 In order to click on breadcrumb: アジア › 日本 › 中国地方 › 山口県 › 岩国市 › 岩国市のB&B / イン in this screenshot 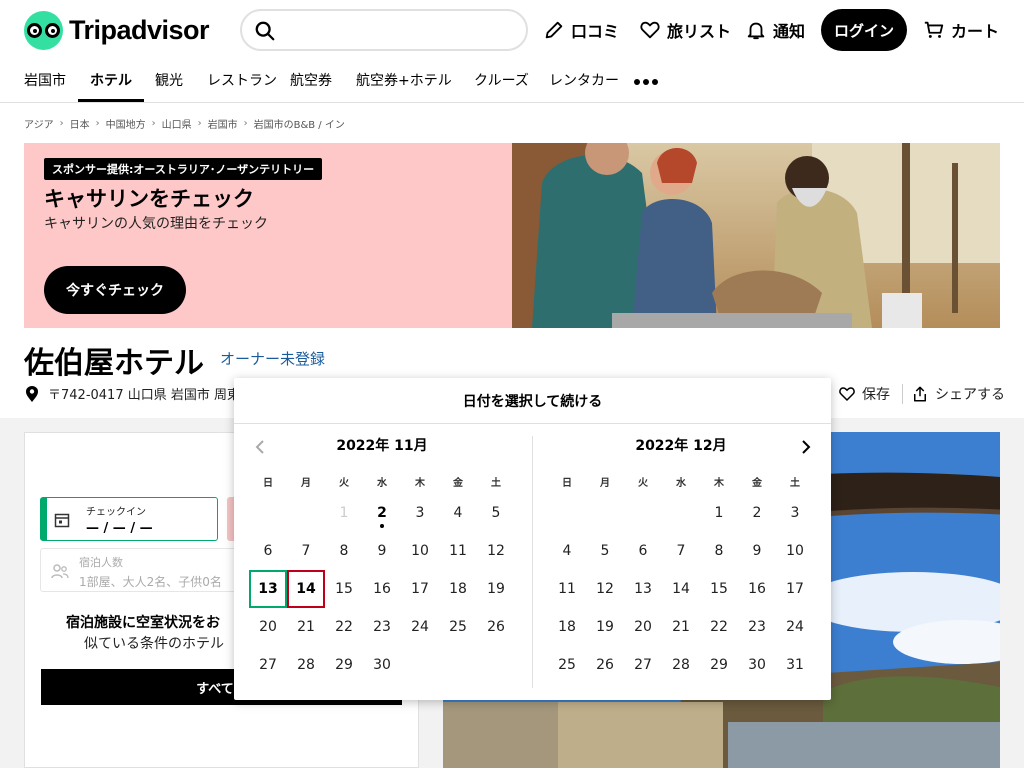, I will do `click(184, 123)`.